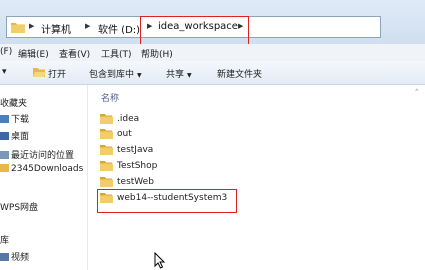  Describe the element at coordinates (4, 155) in the screenshot. I see `recent-places-icon` at that location.